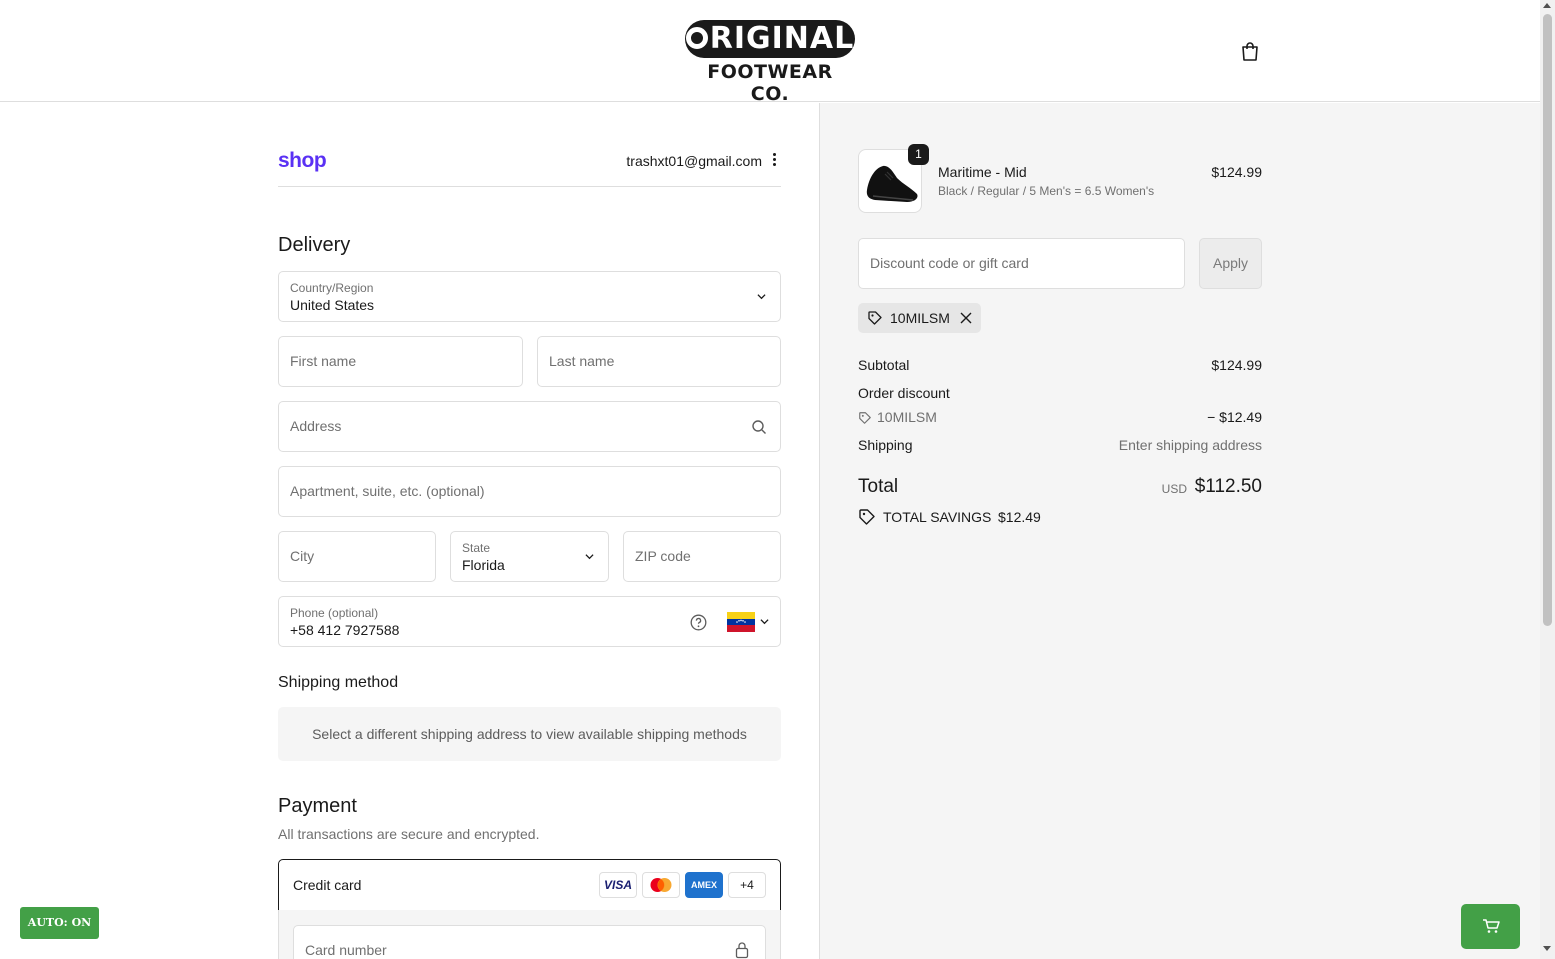 This screenshot has height=959, width=1555. I want to click on applied-code: 10MILSM, so click(920, 318).